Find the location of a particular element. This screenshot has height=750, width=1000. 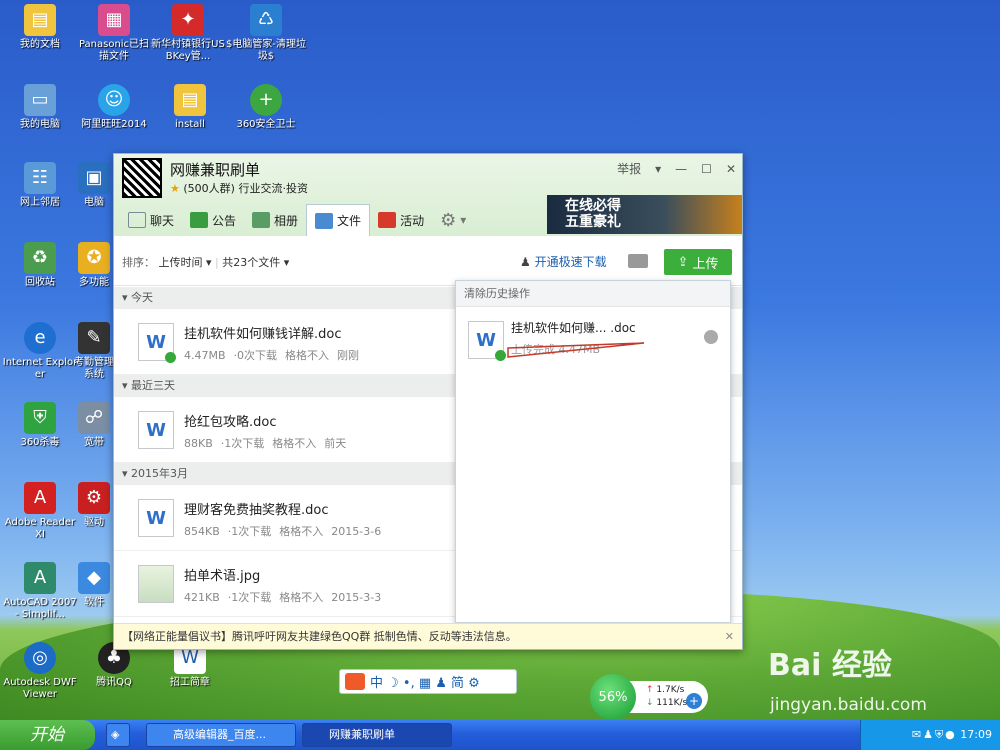

history-file-name: 挂机软件如何赚... .doc is located at coordinates (573, 327).